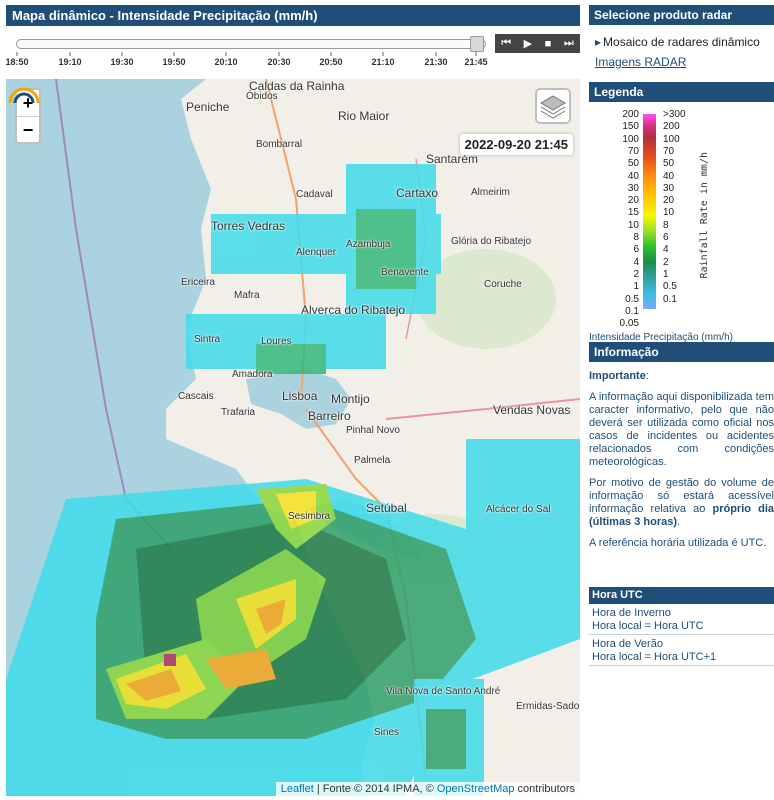 Image resolution: width=774 pixels, height=800 pixels. I want to click on layers-icon, so click(553, 107).